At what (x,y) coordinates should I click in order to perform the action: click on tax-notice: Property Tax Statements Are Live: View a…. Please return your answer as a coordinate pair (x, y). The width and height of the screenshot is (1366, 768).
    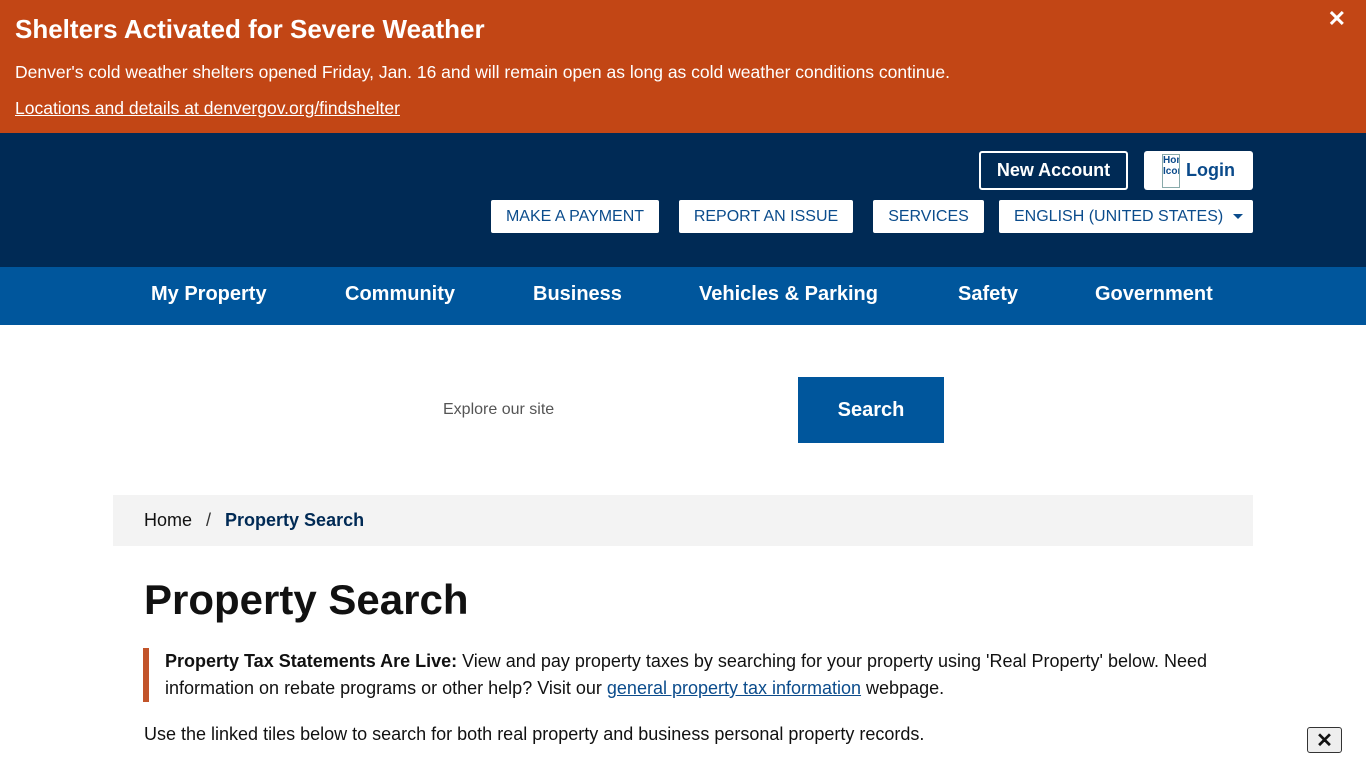
    Looking at the image, I should click on (688, 675).